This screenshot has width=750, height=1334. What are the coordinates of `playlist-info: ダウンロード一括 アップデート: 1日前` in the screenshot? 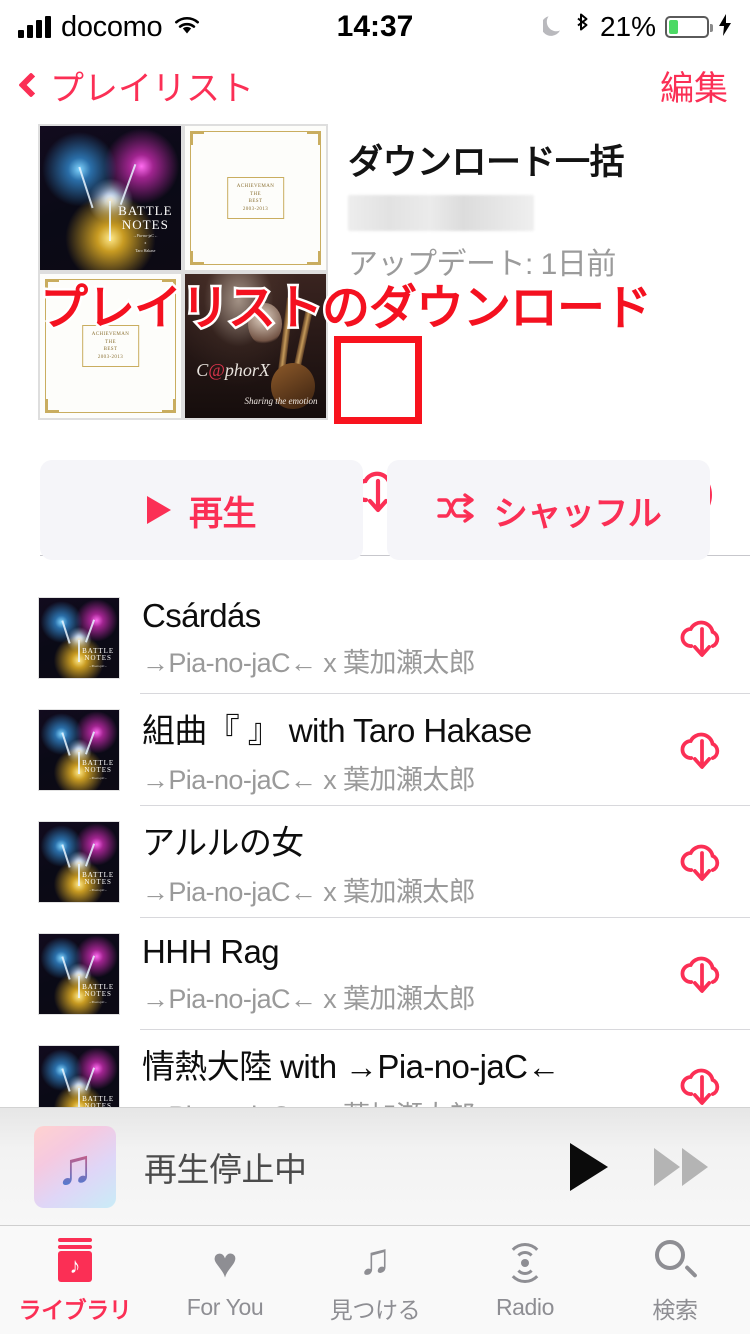 It's located at (543, 208).